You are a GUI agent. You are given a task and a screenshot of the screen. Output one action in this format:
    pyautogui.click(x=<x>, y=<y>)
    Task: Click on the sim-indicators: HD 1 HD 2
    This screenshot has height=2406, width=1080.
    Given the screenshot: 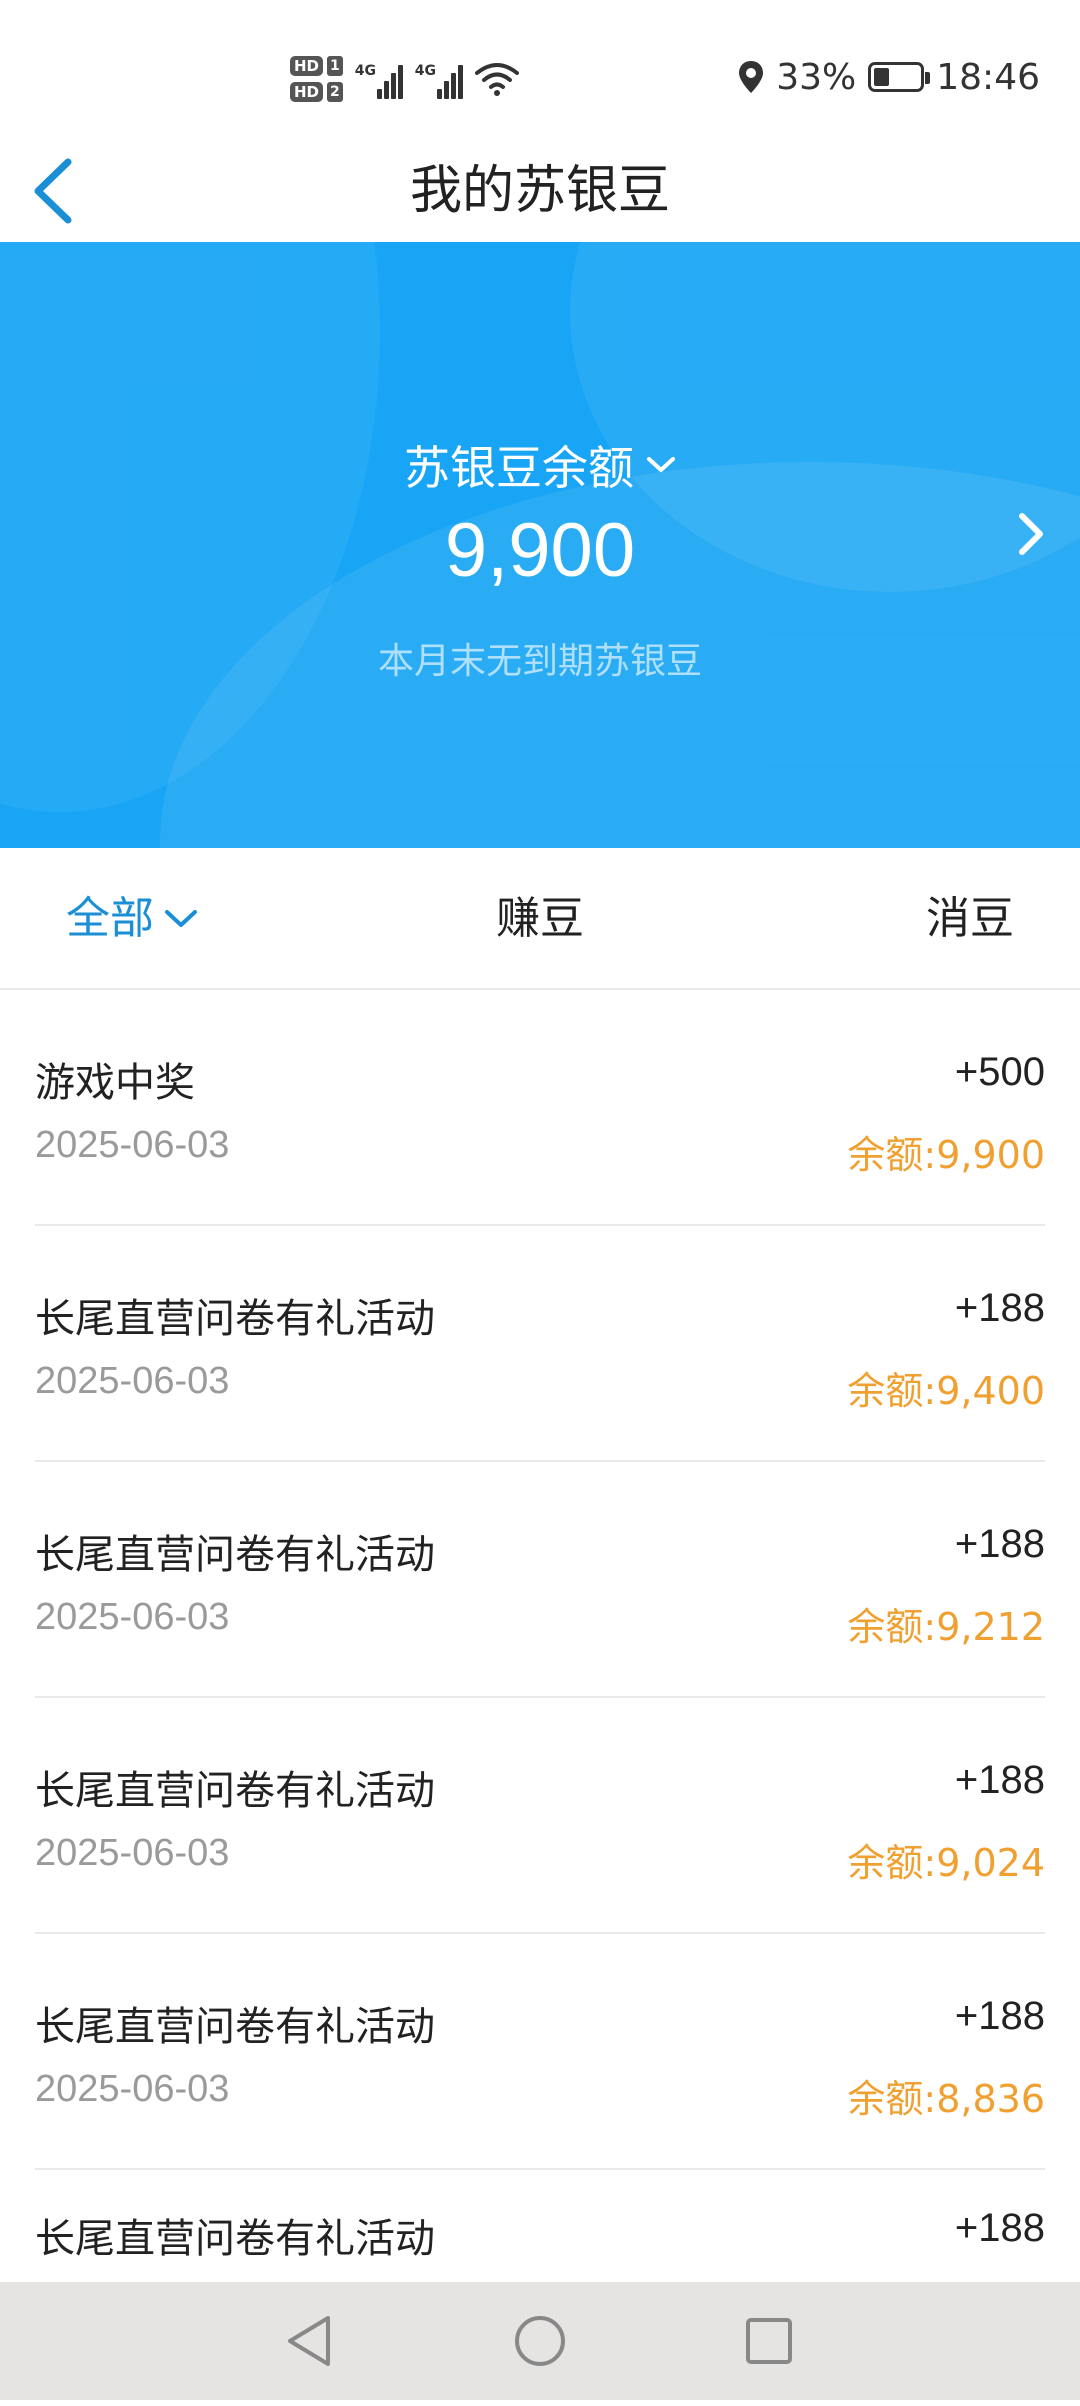 What is the action you would take?
    pyautogui.click(x=316, y=79)
    